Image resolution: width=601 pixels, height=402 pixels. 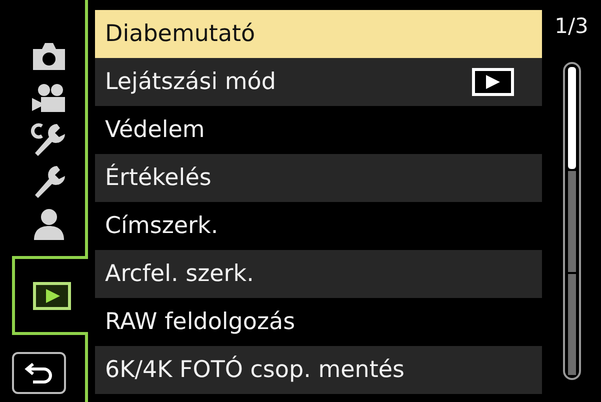 What do you see at coordinates (48, 224) in the screenshot?
I see `person-icon` at bounding box center [48, 224].